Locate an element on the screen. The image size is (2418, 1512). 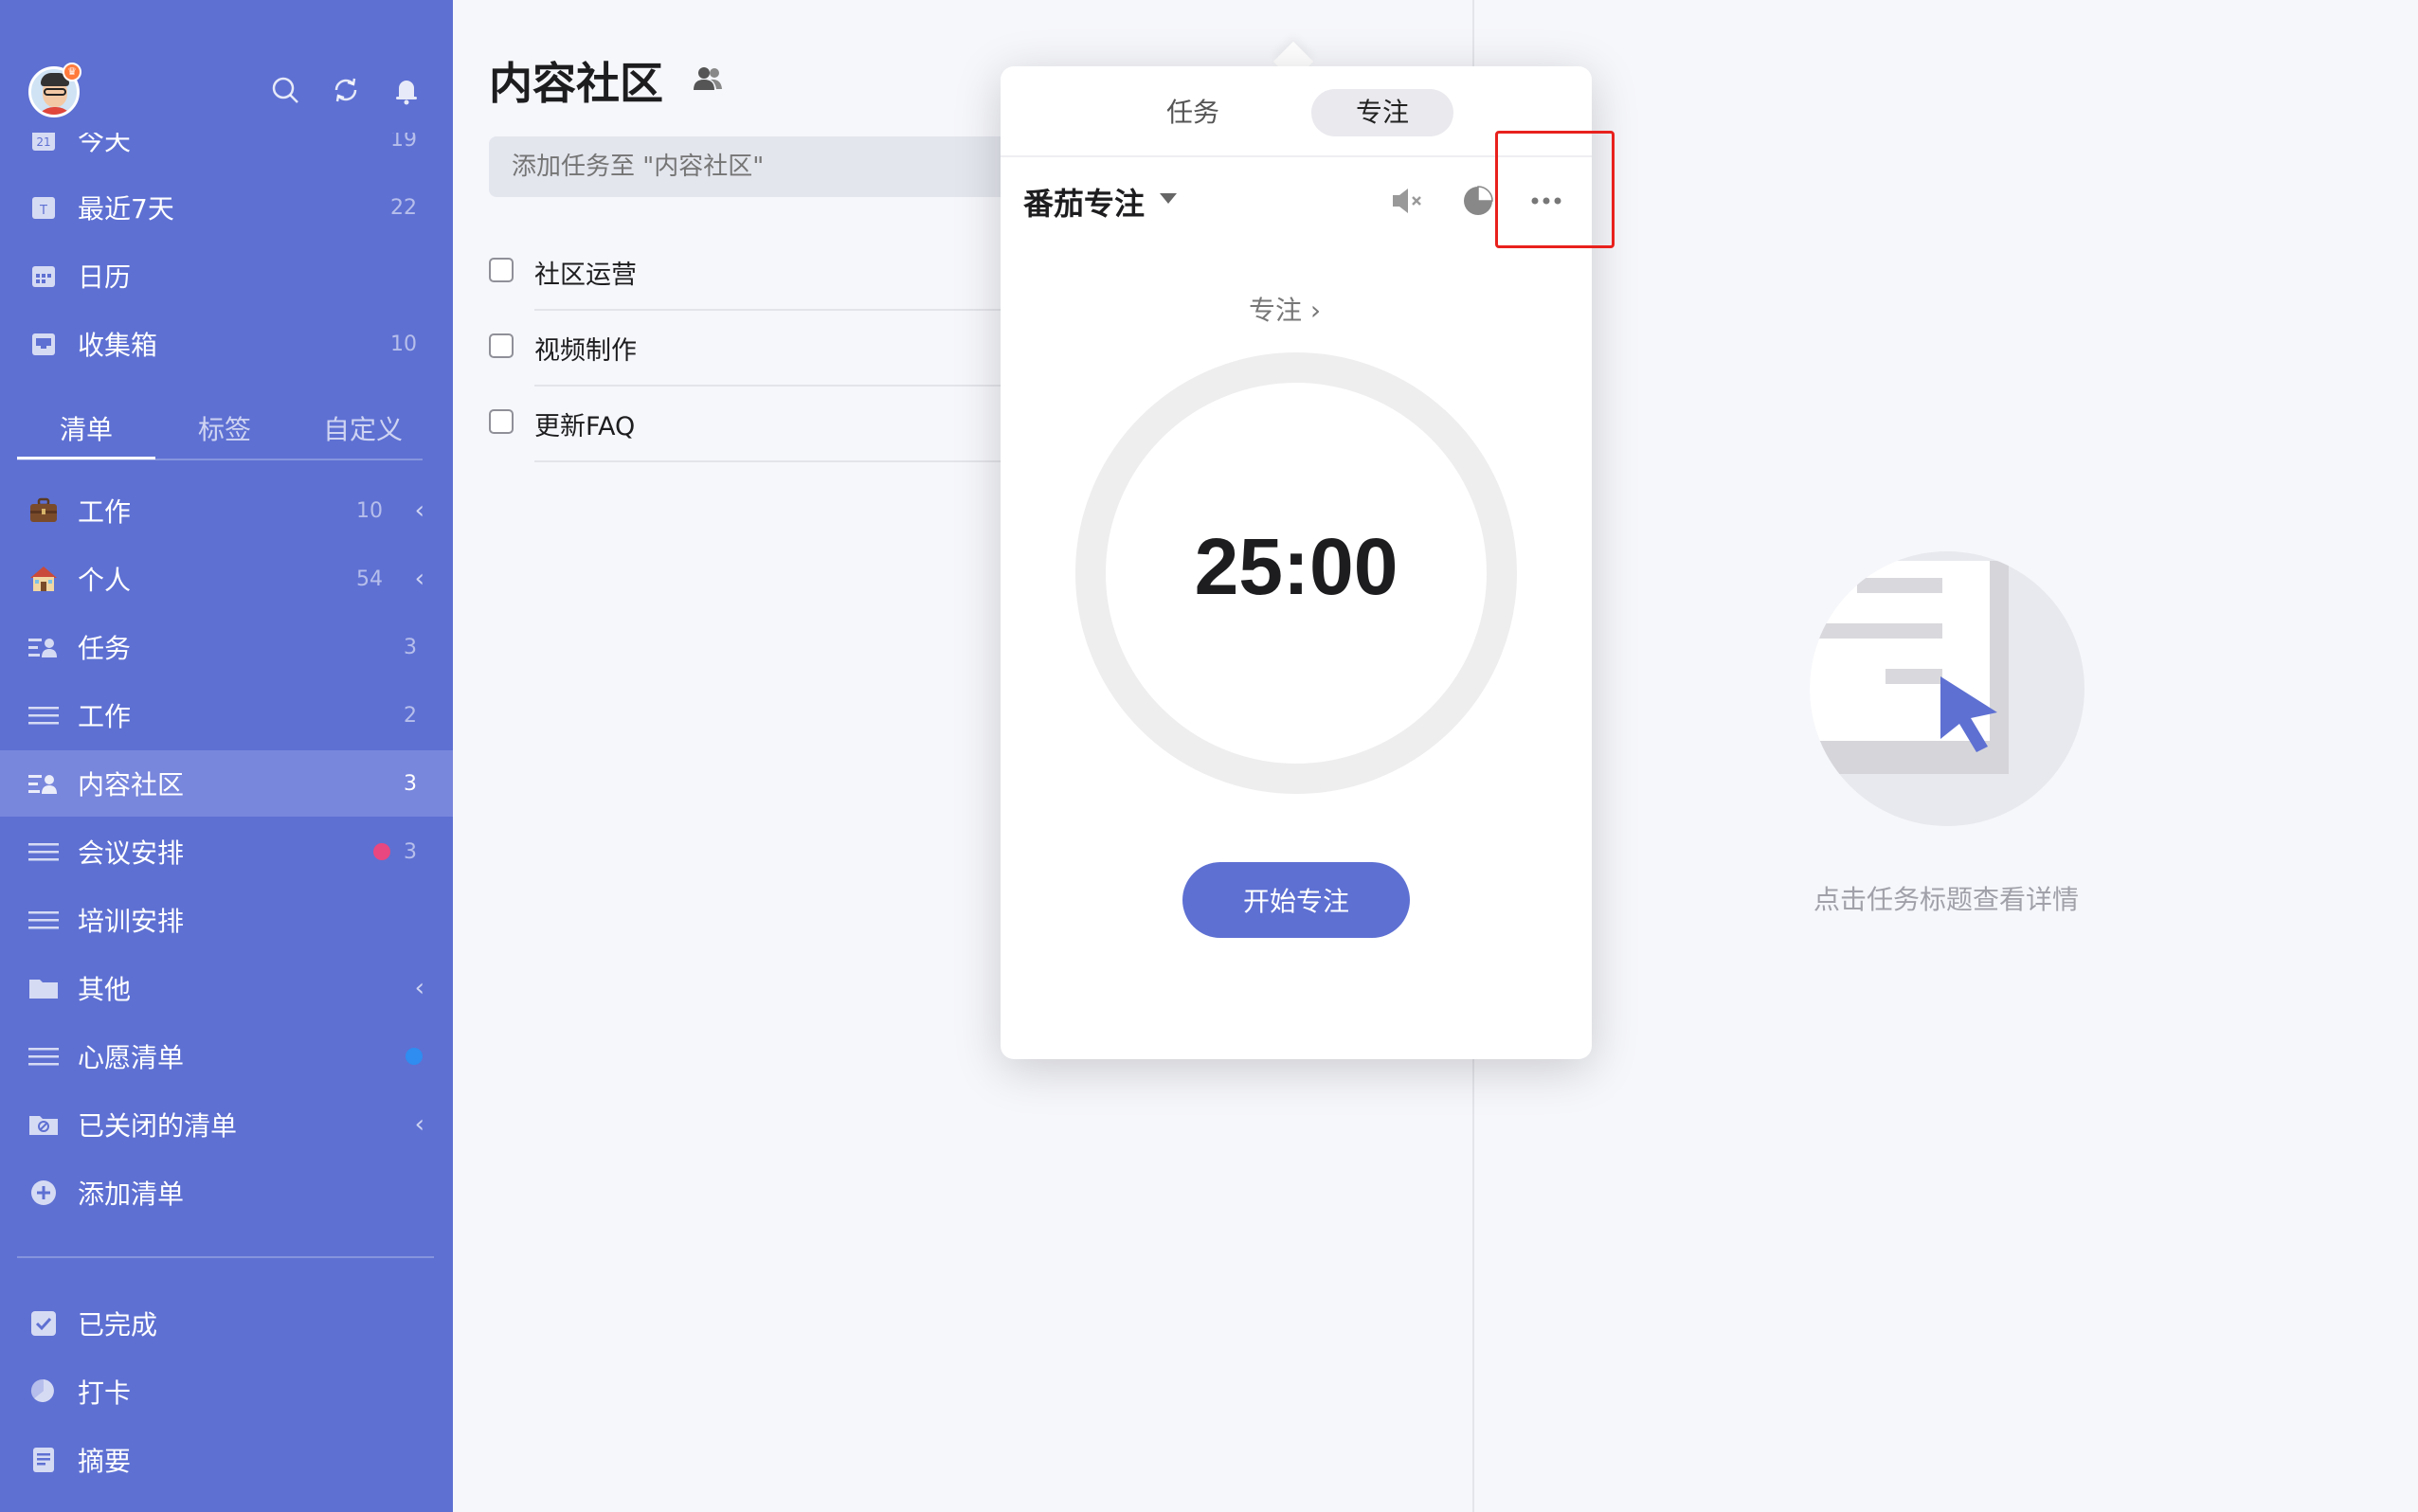
task-title: 社区运营 is located at coordinates (585, 272).